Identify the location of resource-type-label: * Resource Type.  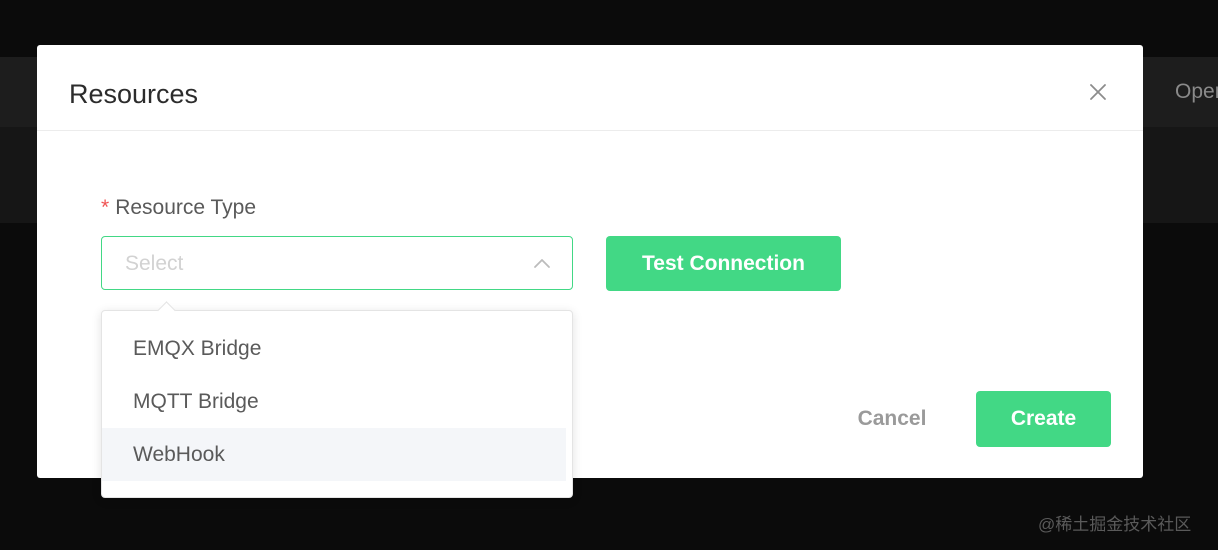
(178, 208).